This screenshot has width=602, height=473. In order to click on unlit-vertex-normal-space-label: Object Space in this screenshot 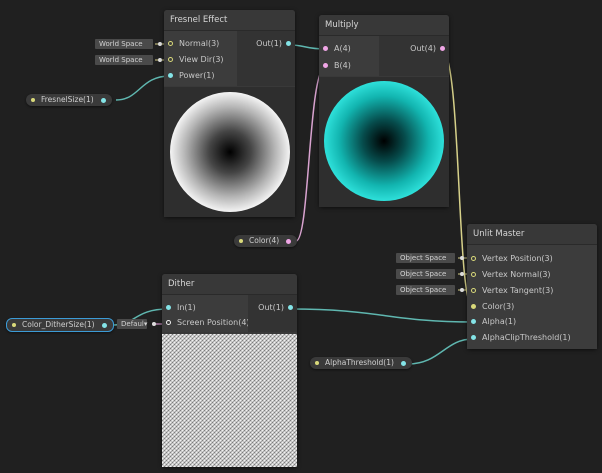, I will do `click(423, 274)`.